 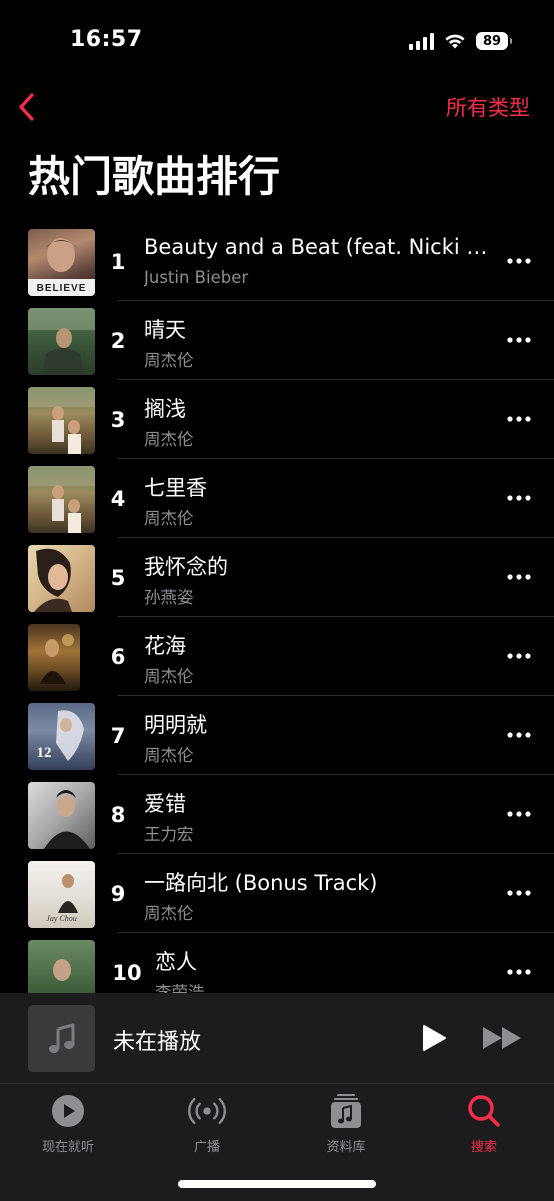 What do you see at coordinates (484, 1111) in the screenshot?
I see `search-icon` at bounding box center [484, 1111].